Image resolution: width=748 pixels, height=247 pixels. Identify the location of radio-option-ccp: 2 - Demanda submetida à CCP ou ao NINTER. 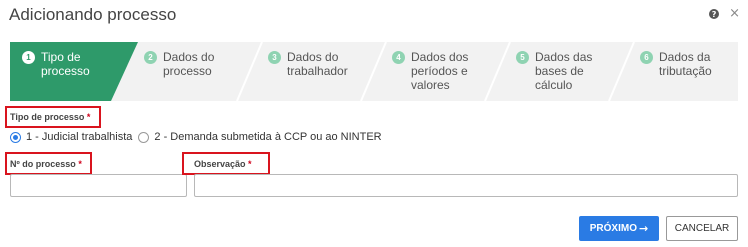
(260, 137).